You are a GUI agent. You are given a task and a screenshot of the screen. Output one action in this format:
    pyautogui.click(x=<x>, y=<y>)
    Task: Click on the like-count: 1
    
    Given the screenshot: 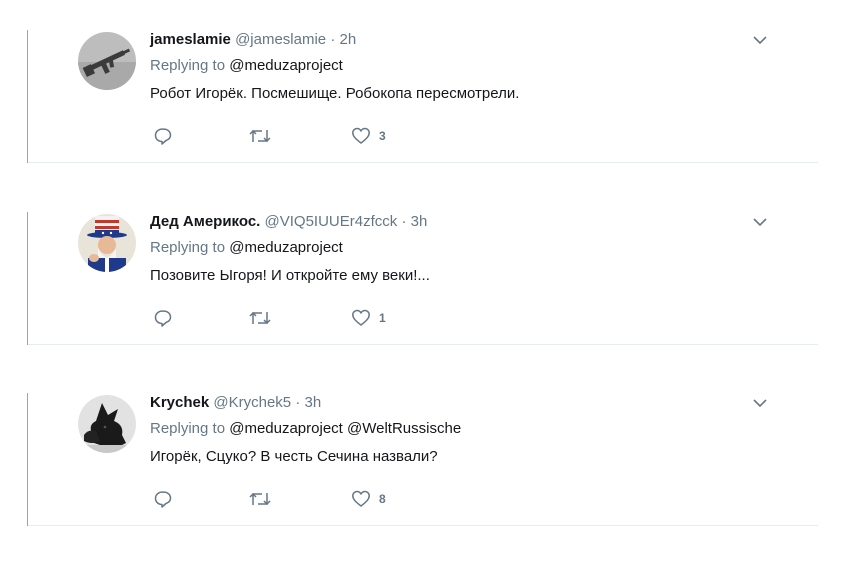 What is the action you would take?
    pyautogui.click(x=382, y=318)
    